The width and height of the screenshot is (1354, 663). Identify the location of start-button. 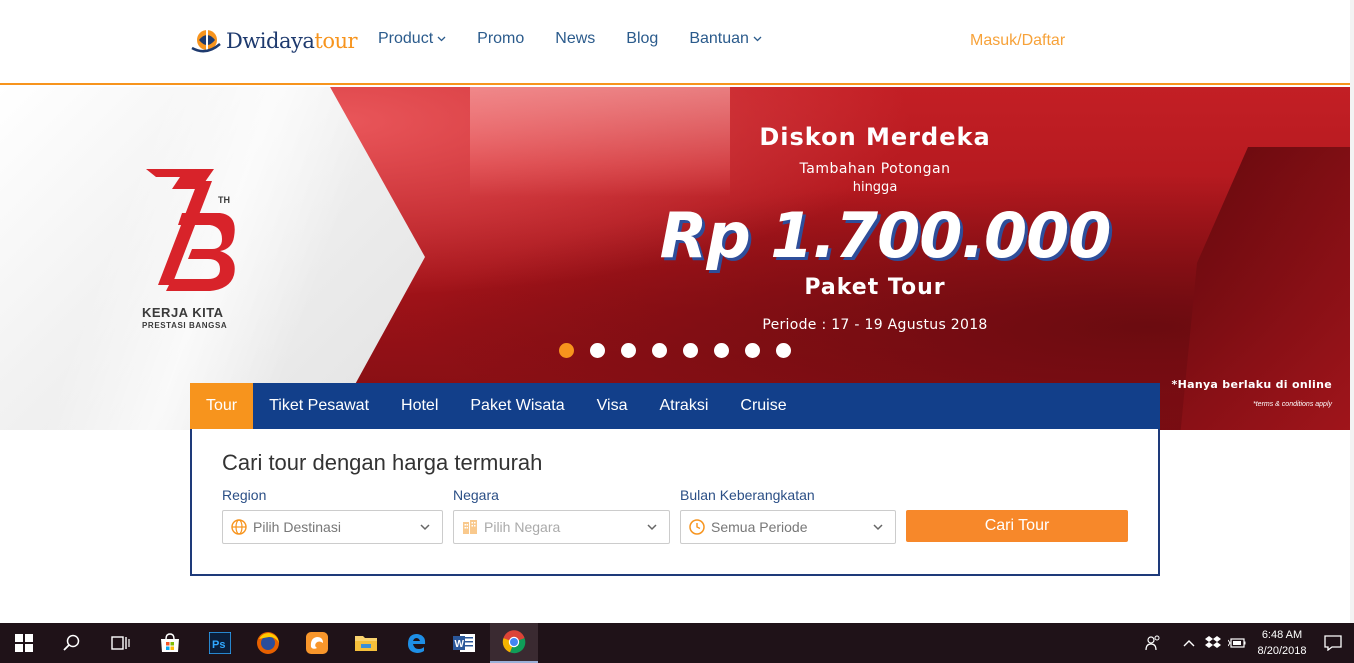
(24, 643).